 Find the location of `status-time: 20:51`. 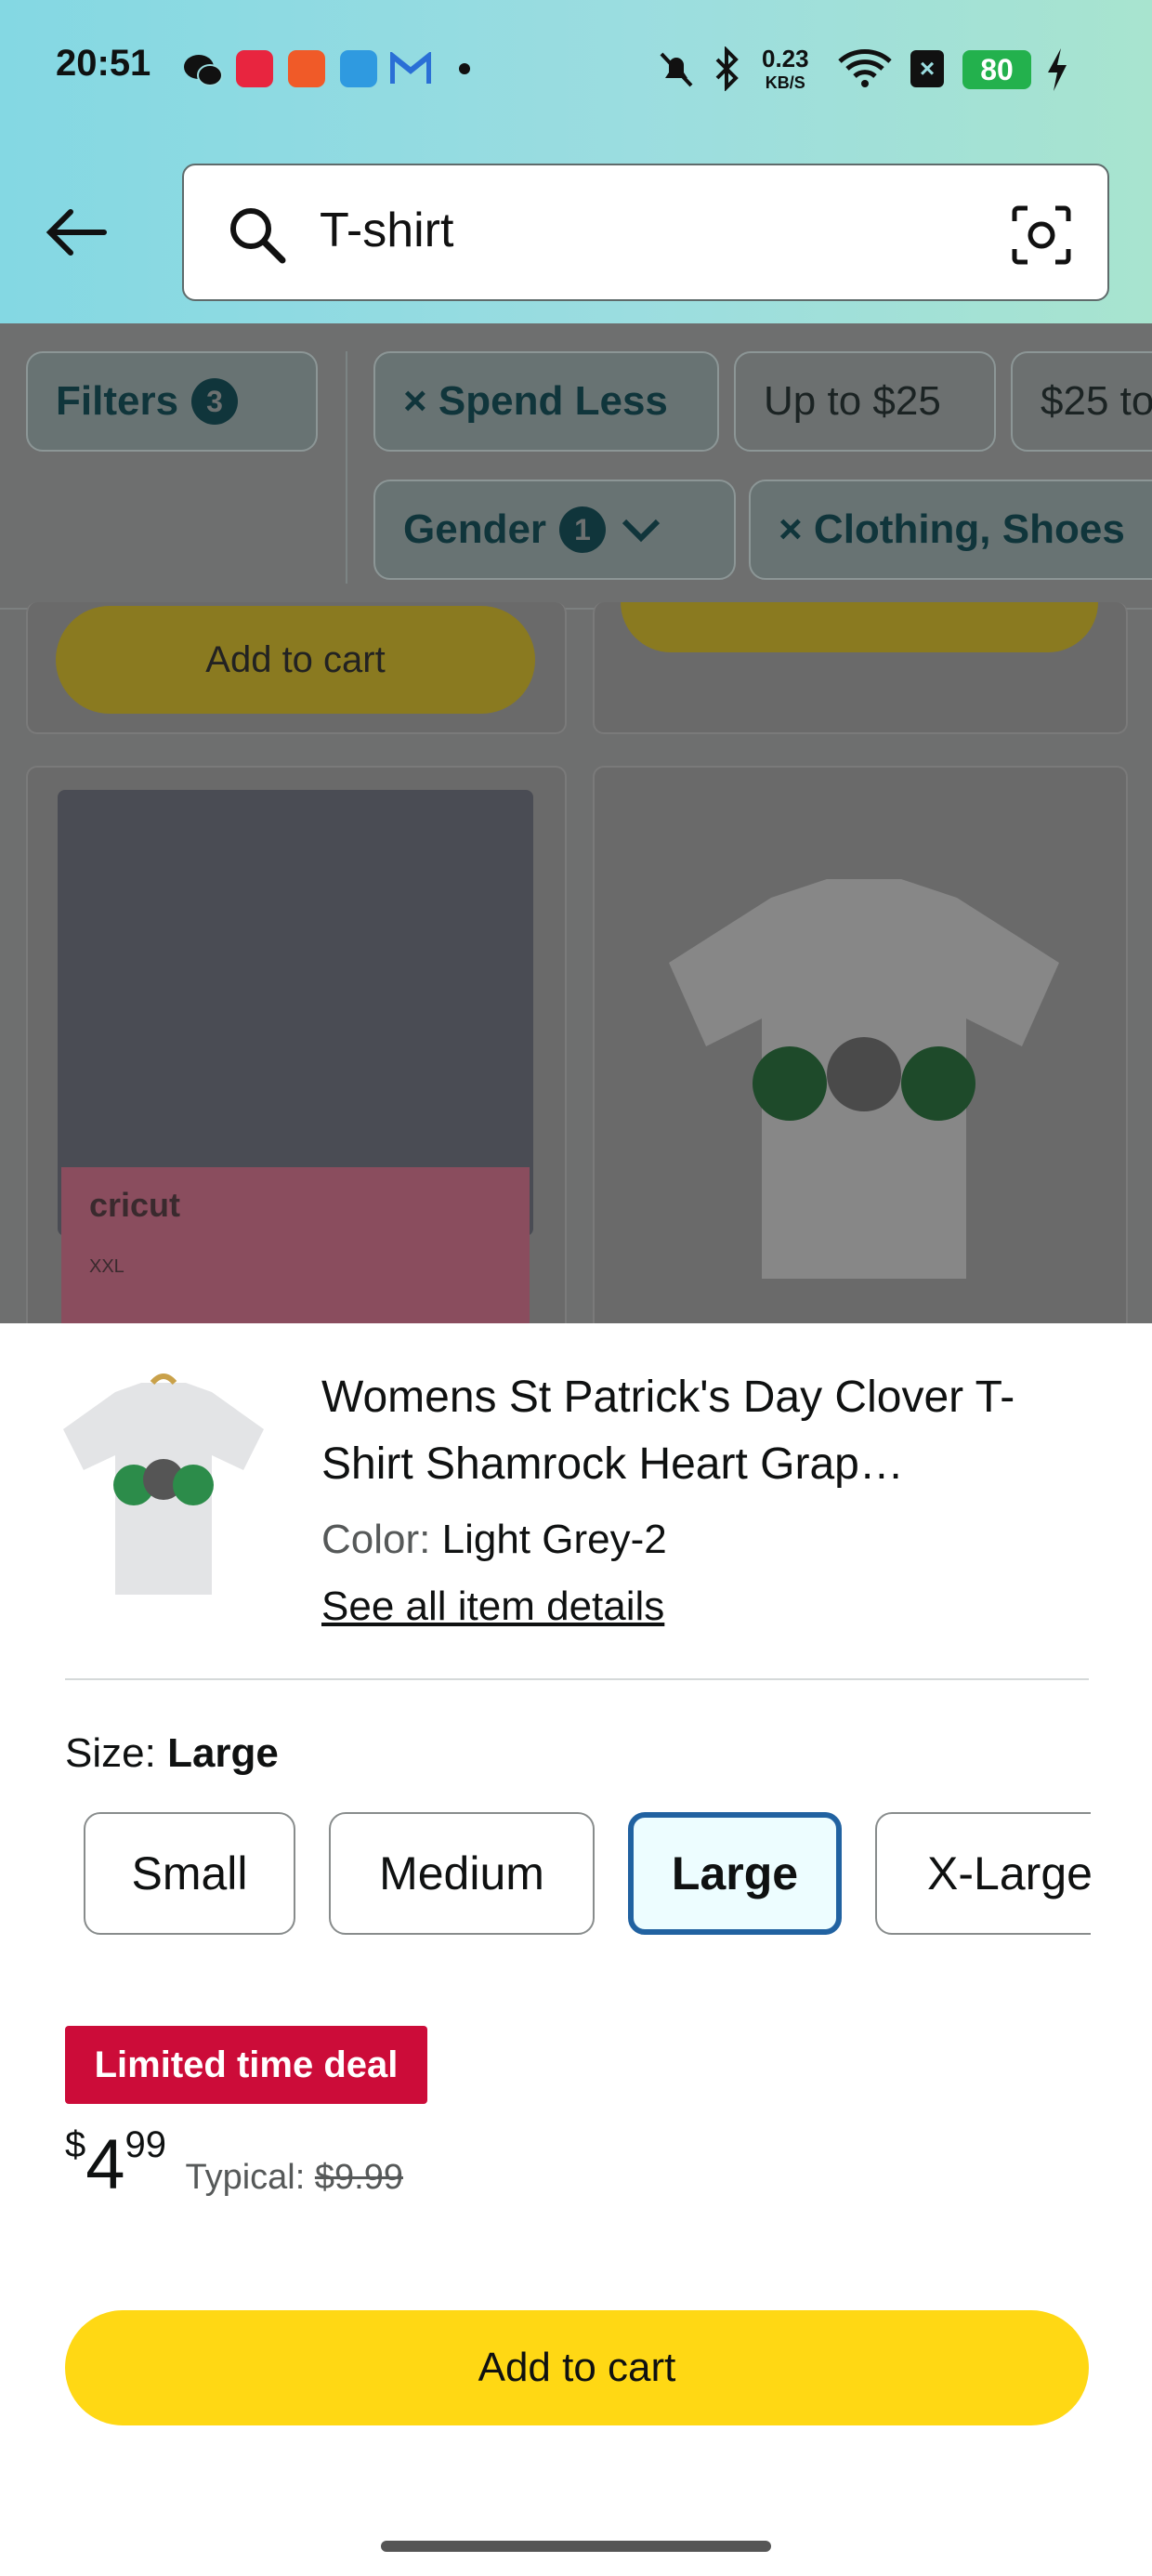

status-time: 20:51 is located at coordinates (103, 63).